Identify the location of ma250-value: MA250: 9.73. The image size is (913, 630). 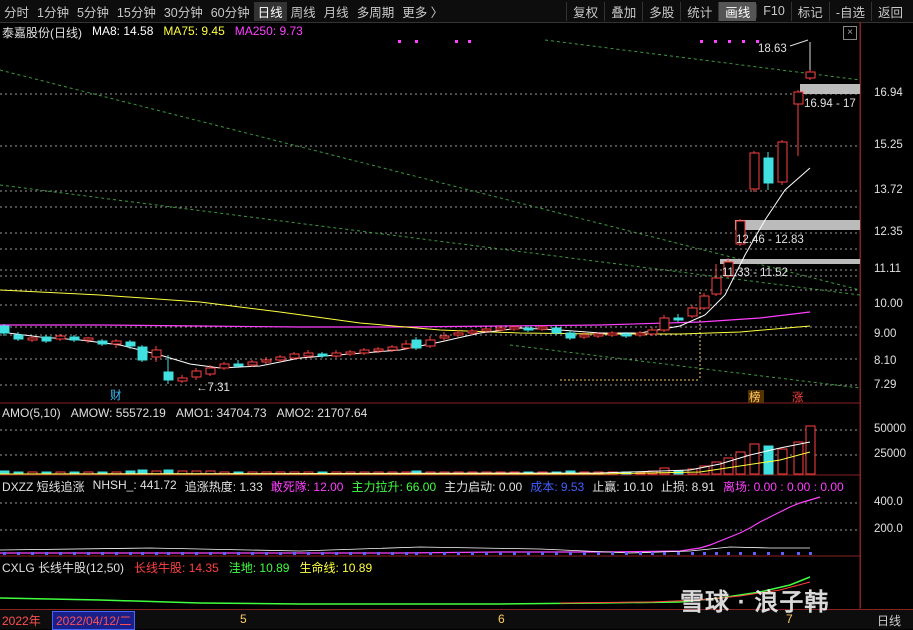
(268, 31).